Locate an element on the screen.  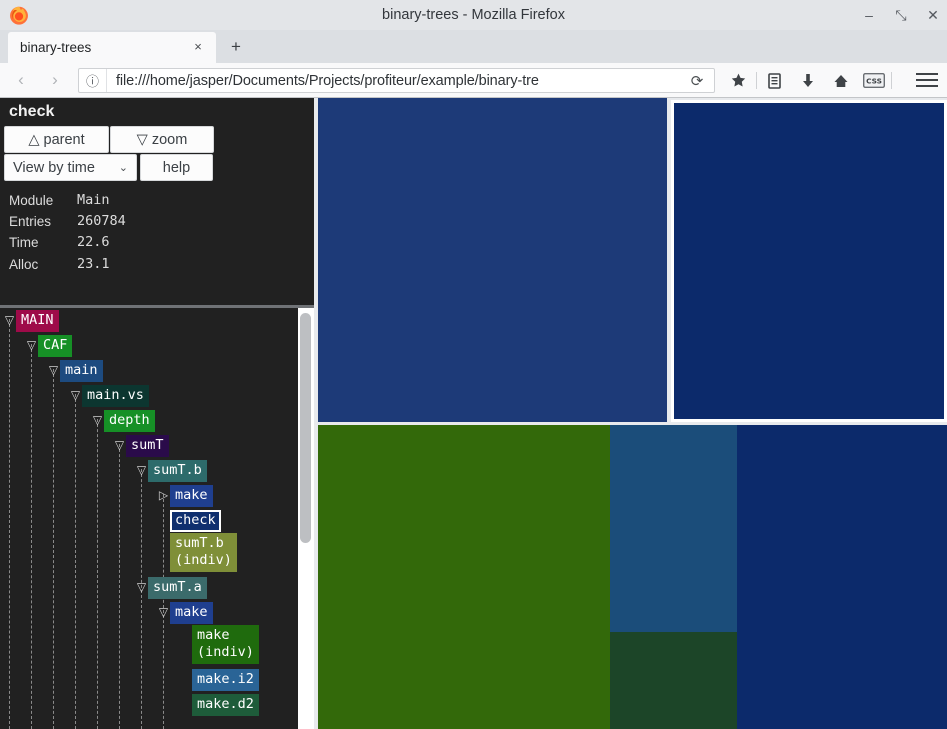
tree-node-label: sumT.b is located at coordinates (177, 470).